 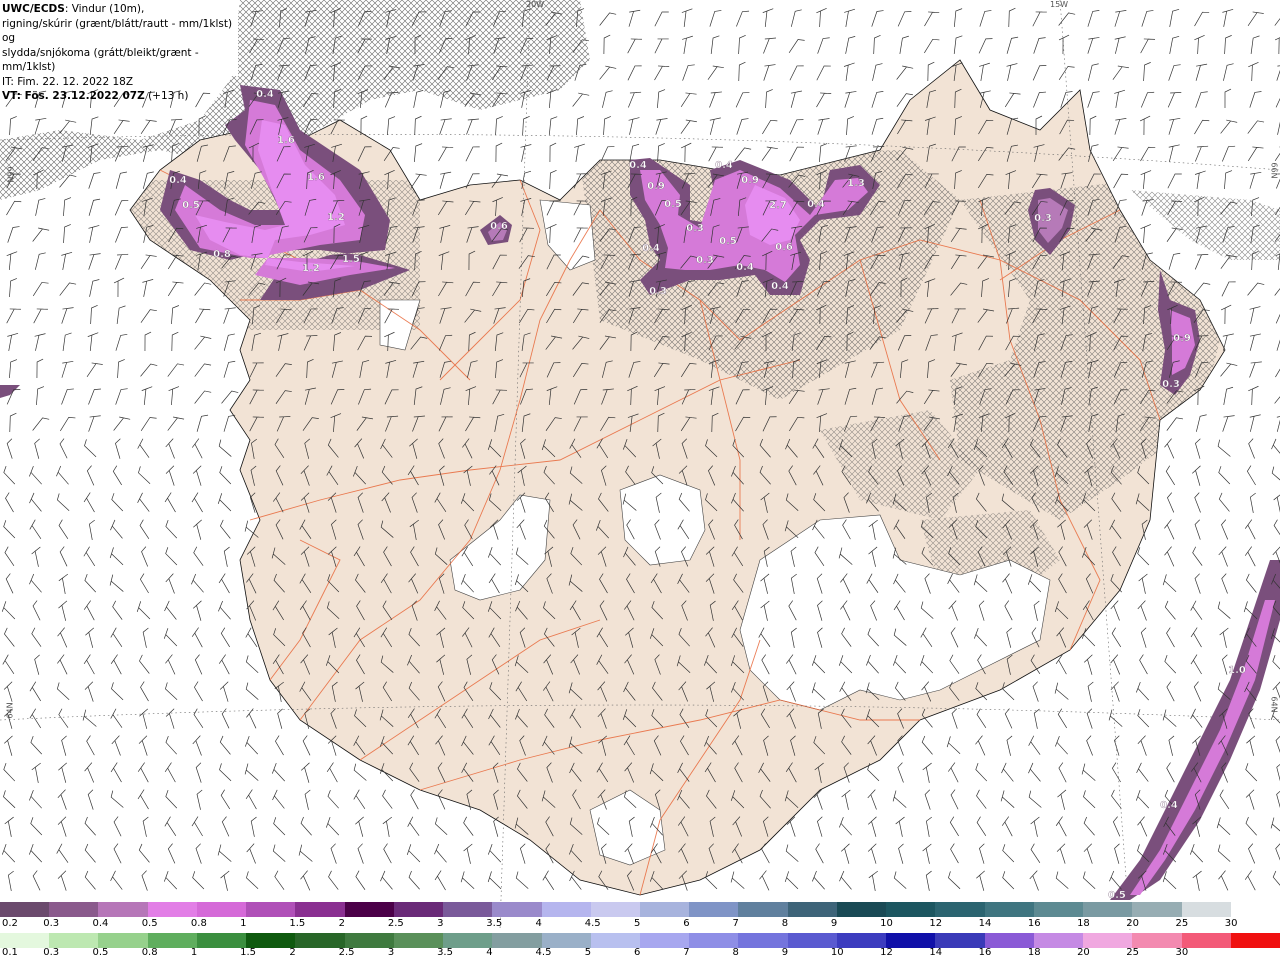 I want to click on scale-label: 1.5, so click(x=248, y=952).